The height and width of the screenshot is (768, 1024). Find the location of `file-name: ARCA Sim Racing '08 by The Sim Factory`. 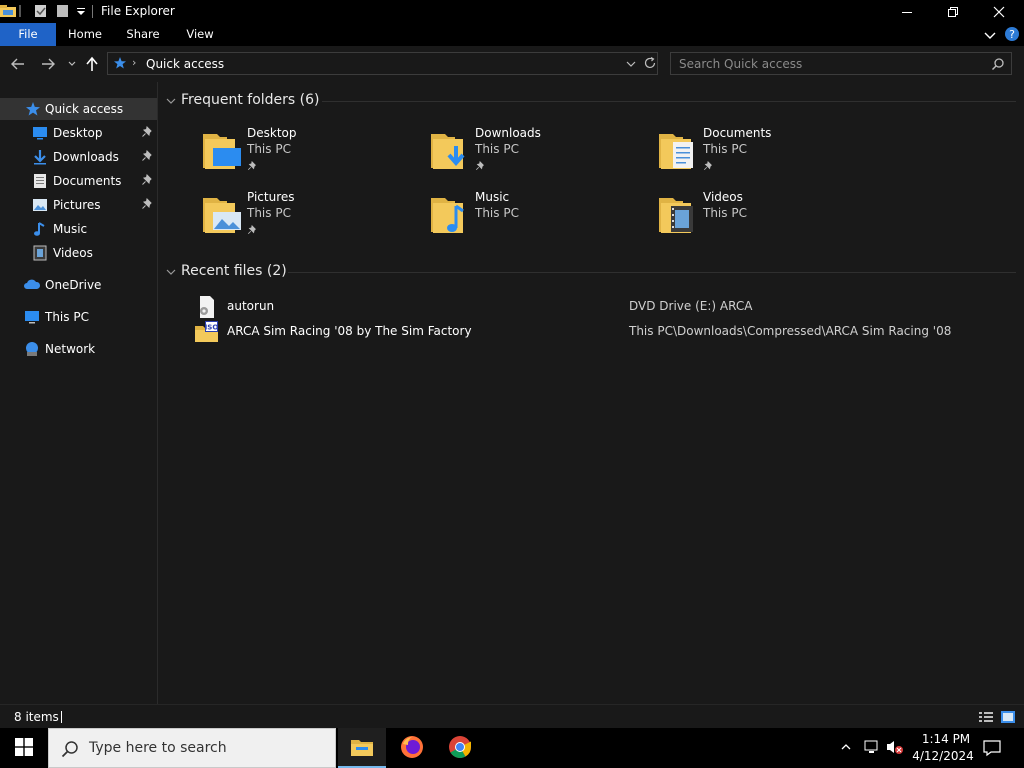

file-name: ARCA Sim Racing '08 by The Sim Factory is located at coordinates (349, 331).